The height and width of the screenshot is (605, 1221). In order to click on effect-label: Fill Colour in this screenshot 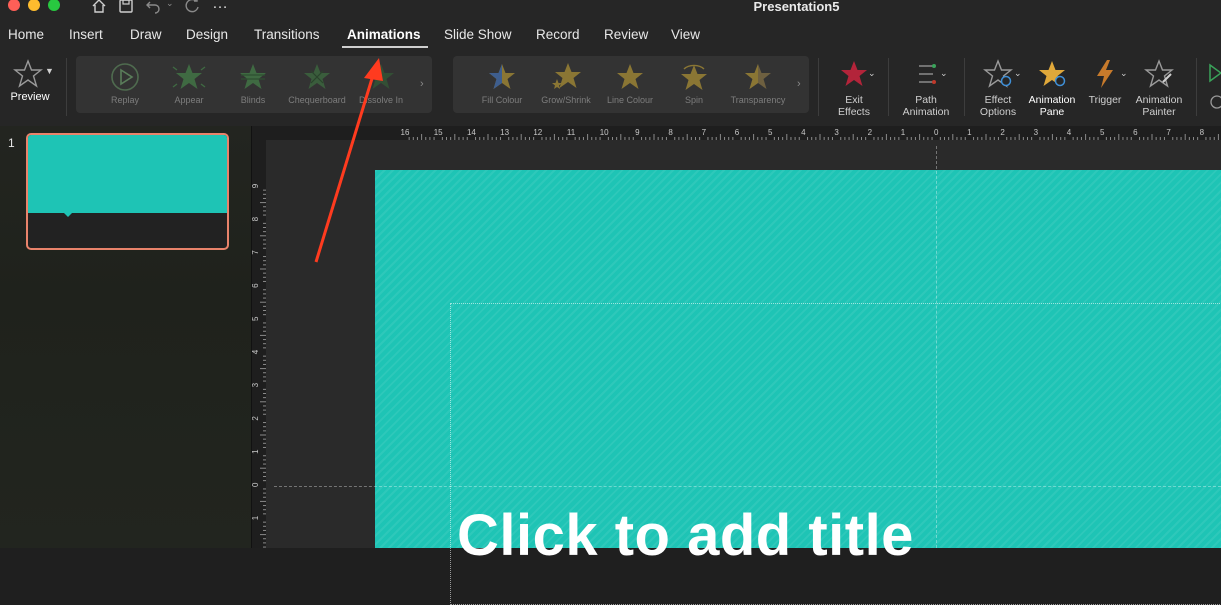, I will do `click(502, 100)`.